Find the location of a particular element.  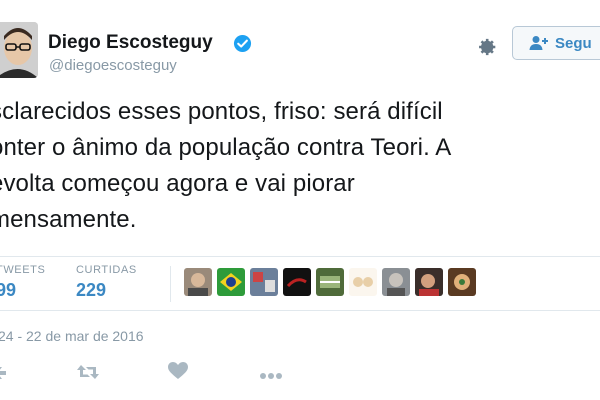

heart-icon is located at coordinates (178, 373).